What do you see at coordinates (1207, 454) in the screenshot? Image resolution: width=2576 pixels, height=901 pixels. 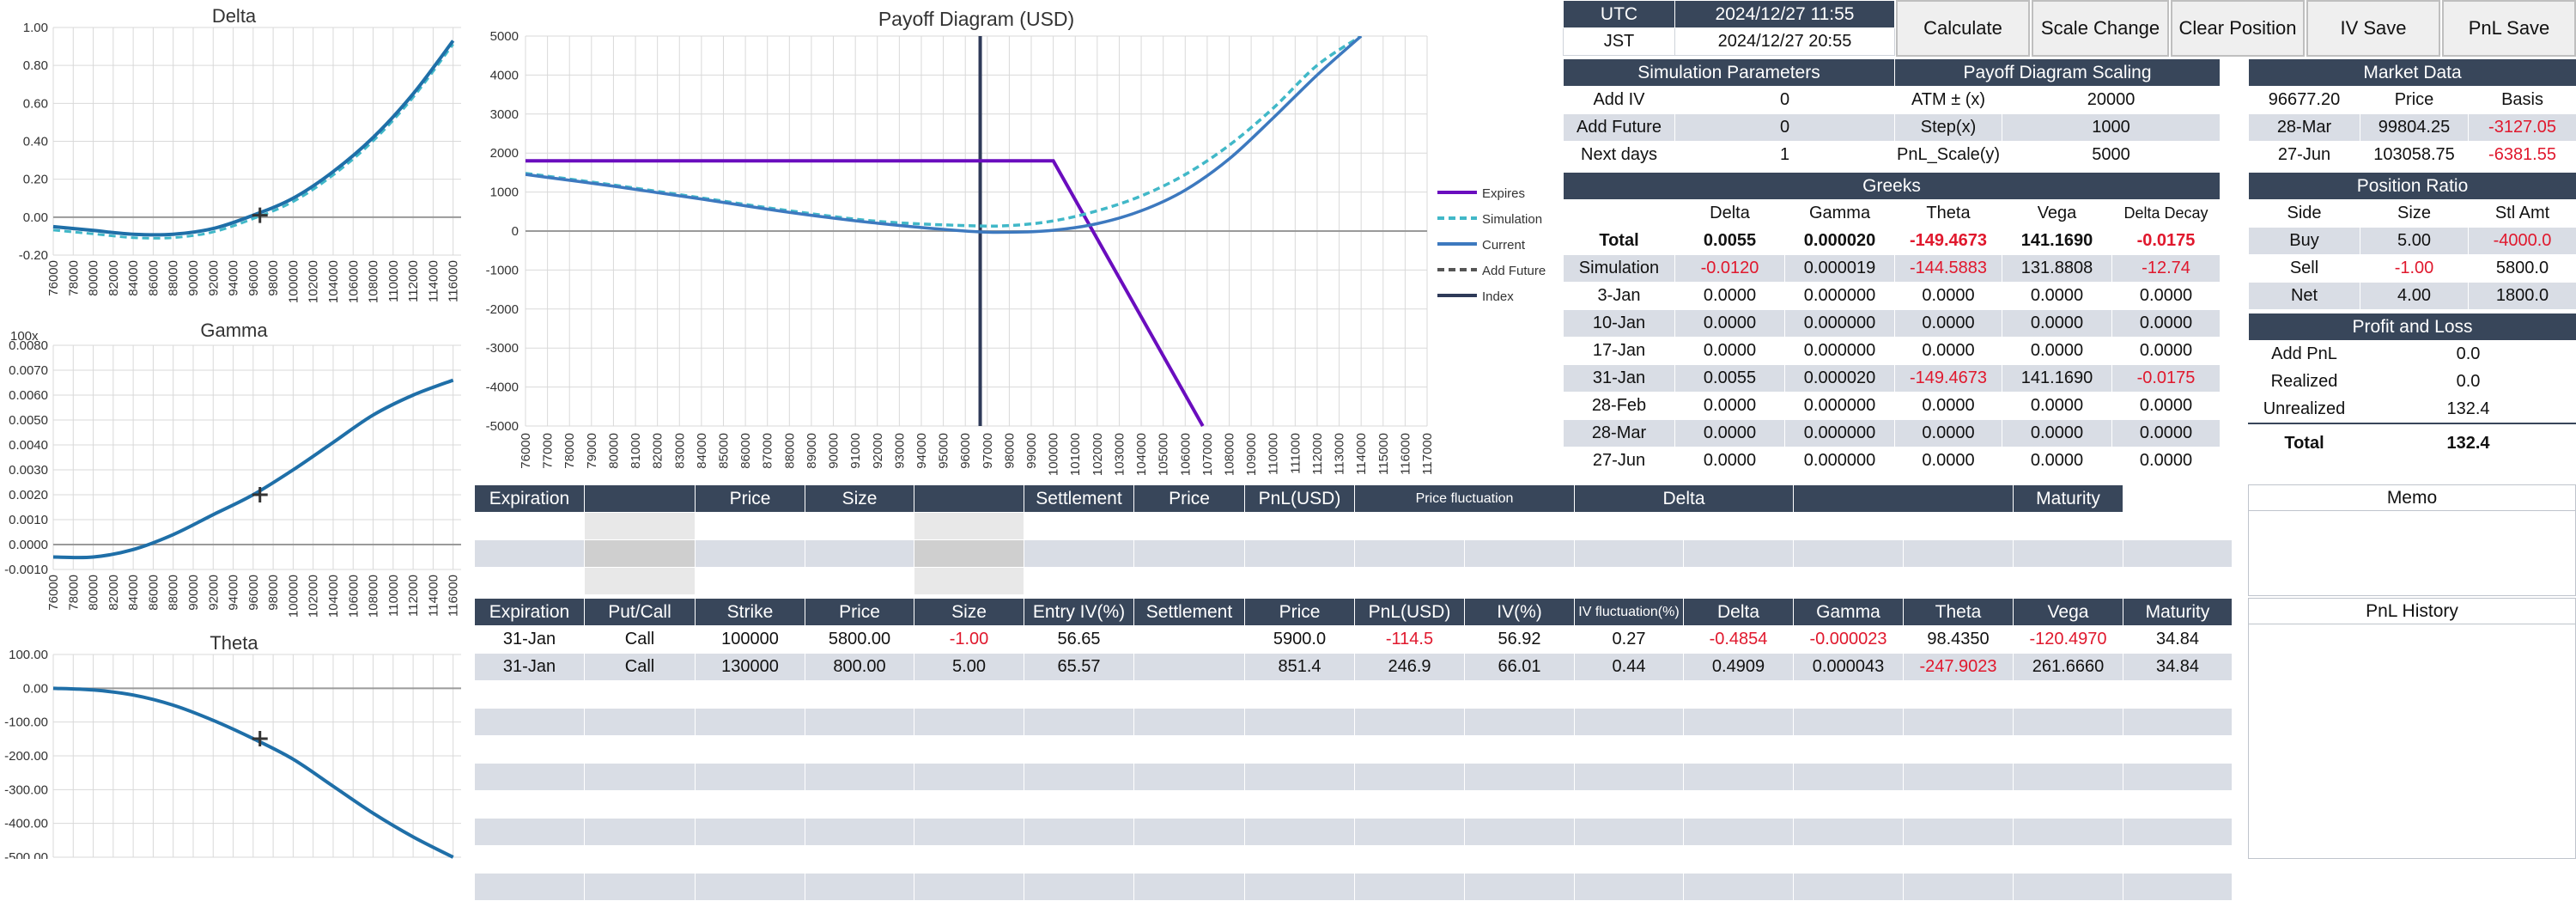 I see `x-tick-label: 107000` at bounding box center [1207, 454].